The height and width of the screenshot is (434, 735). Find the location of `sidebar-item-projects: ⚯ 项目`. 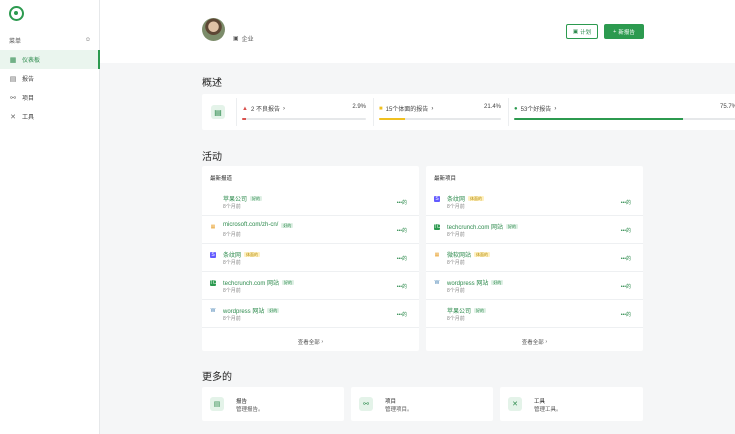

sidebar-item-projects: ⚯ 项目 is located at coordinates (50, 97).